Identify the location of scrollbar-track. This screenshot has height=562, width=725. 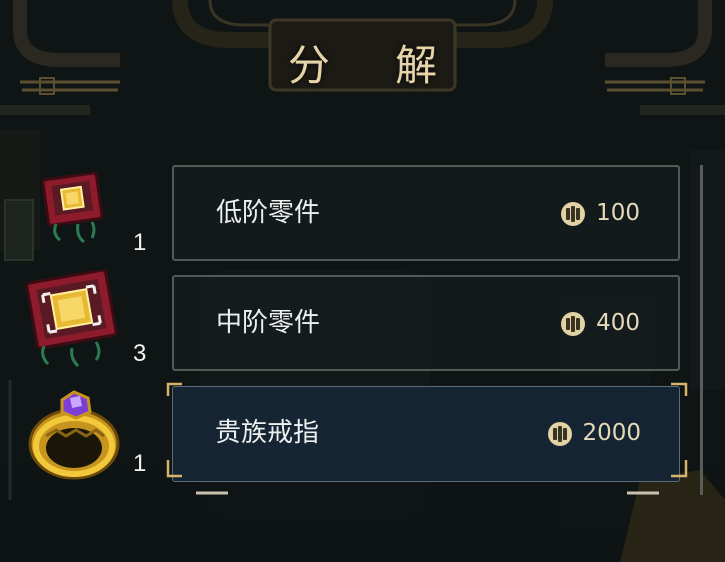
(701, 330).